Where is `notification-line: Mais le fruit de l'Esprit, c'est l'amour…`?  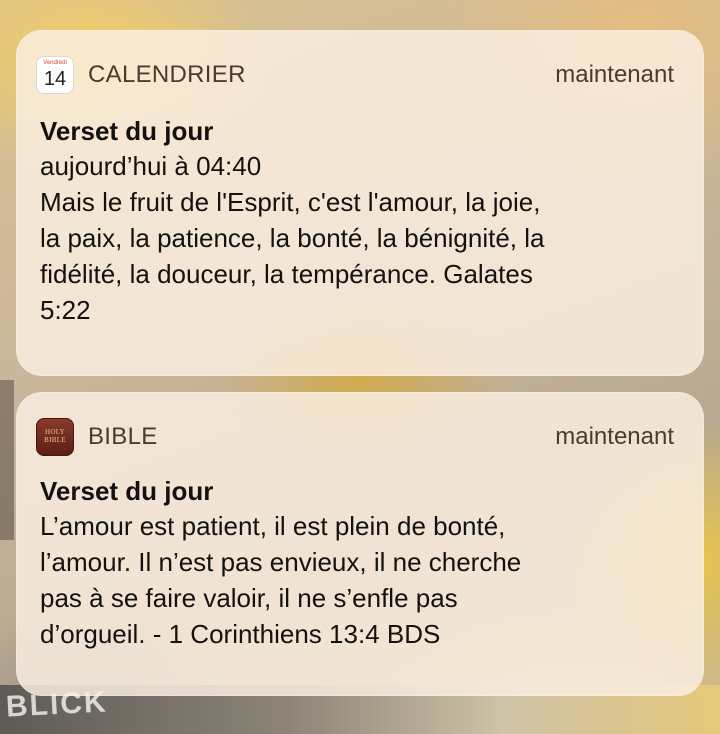
notification-line: Mais le fruit de l'Esprit, c'est l'amour… is located at coordinates (290, 202).